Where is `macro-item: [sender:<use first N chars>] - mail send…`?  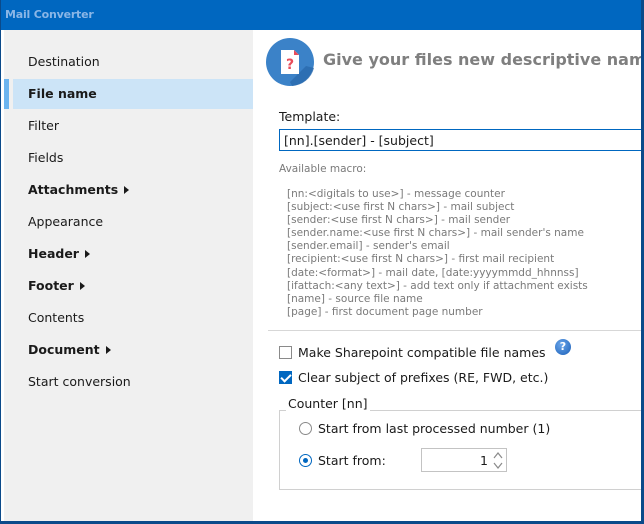 macro-item: [sender:<use first N chars>] - mail send… is located at coordinates (399, 220).